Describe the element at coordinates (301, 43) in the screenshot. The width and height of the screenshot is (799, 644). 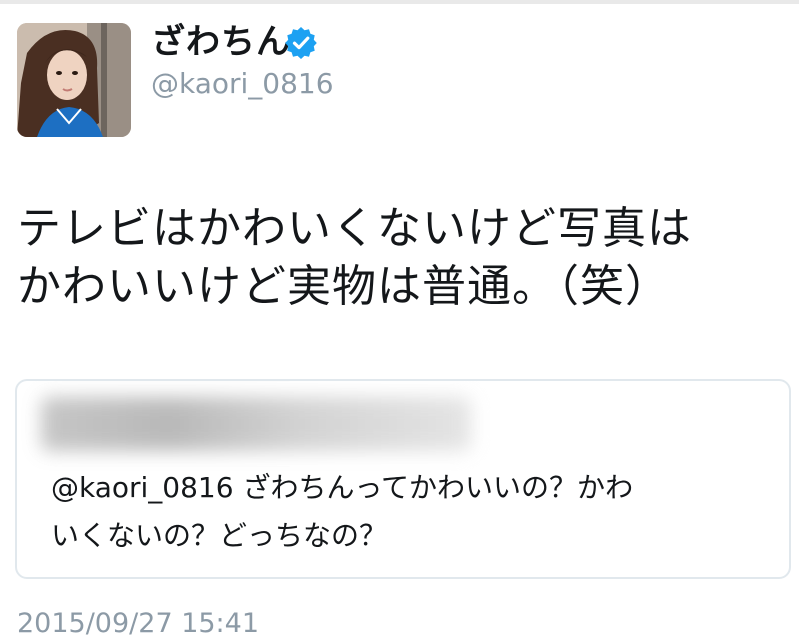
I see `verified-badge-icon` at that location.